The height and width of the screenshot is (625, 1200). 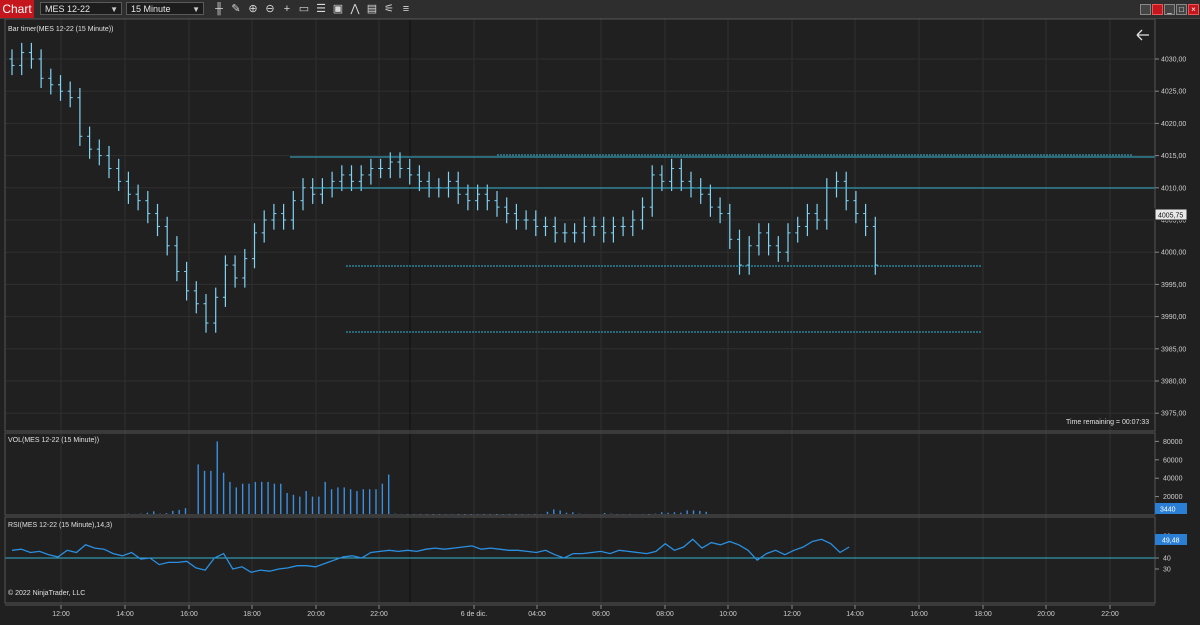 I want to click on rsi-path, so click(x=430, y=555).